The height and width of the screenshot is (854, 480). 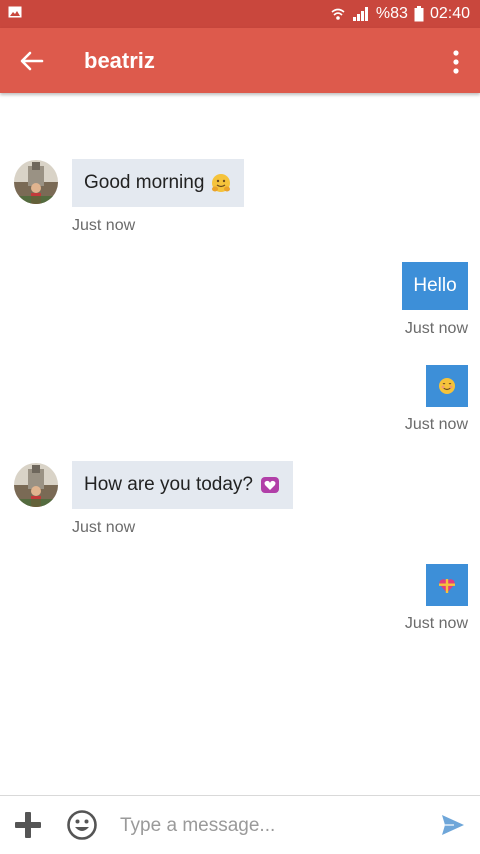 What do you see at coordinates (240, 14) in the screenshot?
I see `status-bar: %83 02:40` at bounding box center [240, 14].